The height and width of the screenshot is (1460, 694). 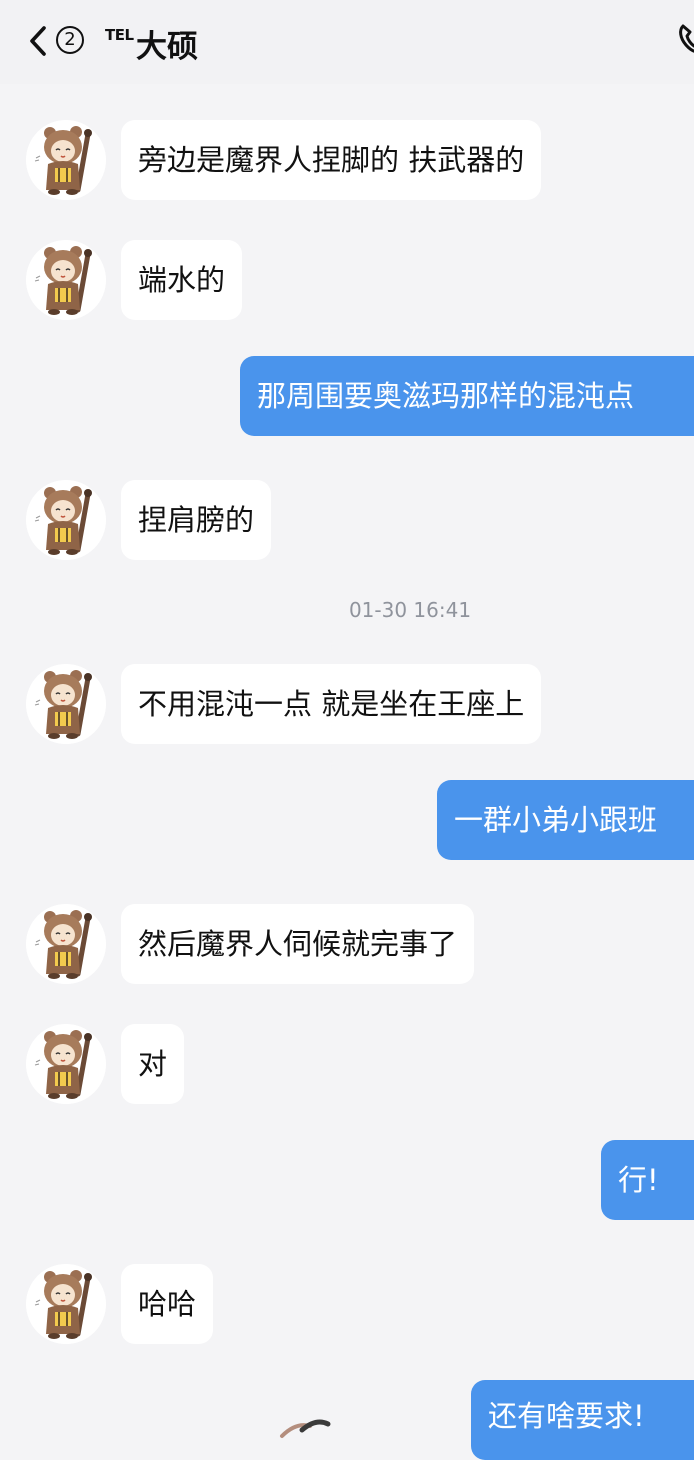 I want to click on incoming-message-bubble: 端水的, so click(x=182, y=280).